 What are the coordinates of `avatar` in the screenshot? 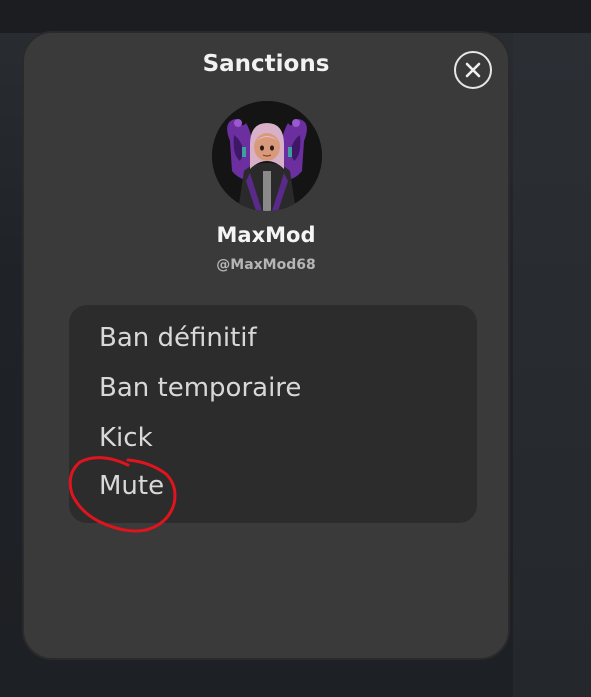 It's located at (267, 156).